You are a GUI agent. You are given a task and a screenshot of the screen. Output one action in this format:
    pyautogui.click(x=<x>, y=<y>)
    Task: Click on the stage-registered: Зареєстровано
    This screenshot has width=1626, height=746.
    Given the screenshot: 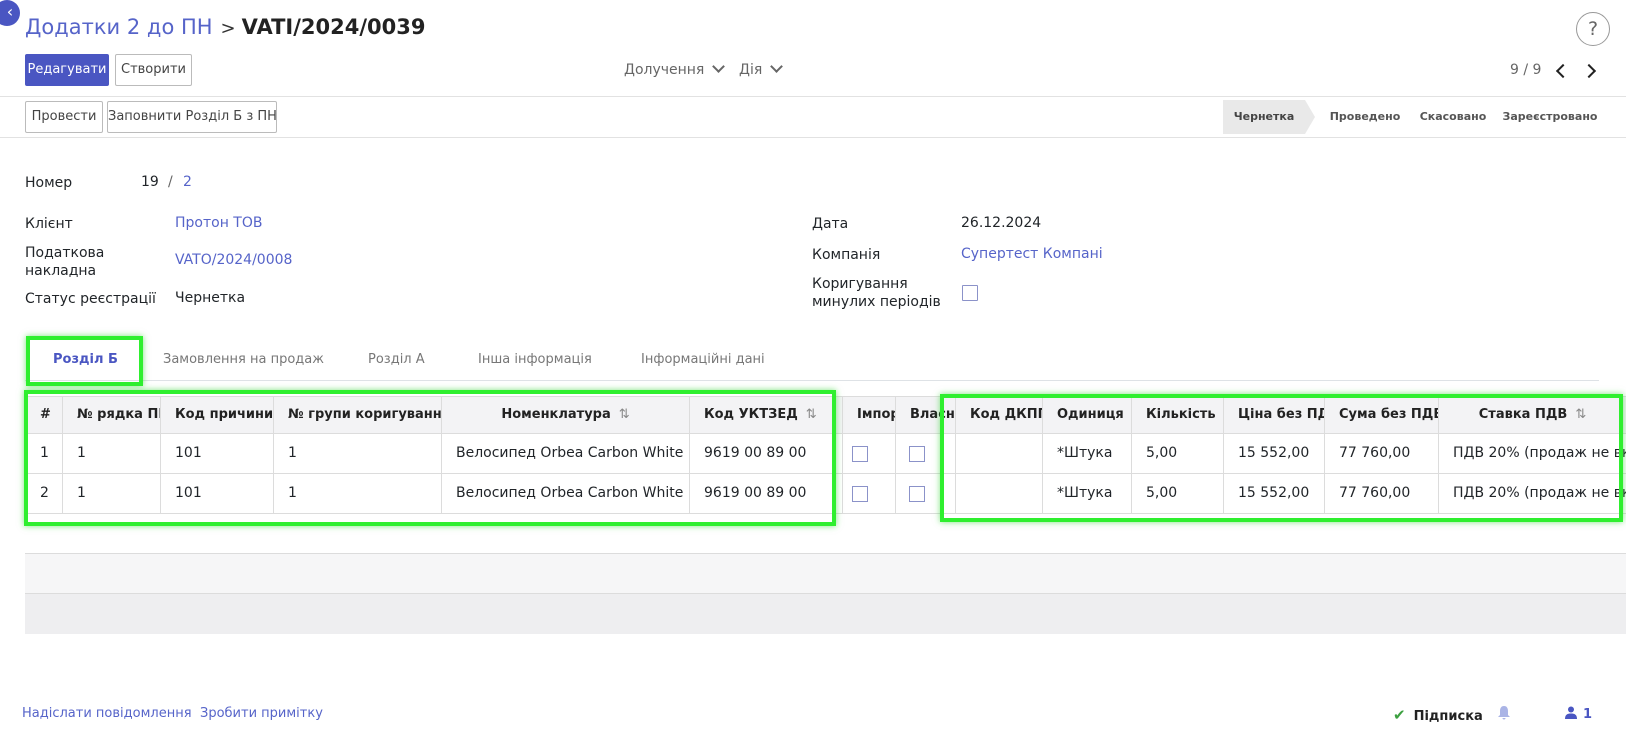 What is the action you would take?
    pyautogui.click(x=1550, y=117)
    